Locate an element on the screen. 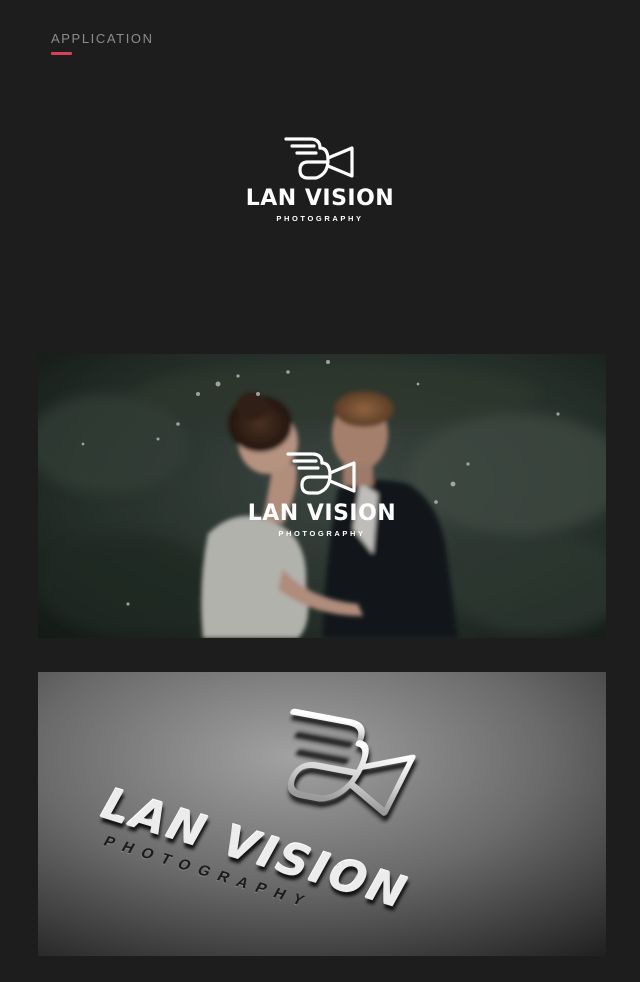 The width and height of the screenshot is (640, 982). logo-primary: LAN VISION PHOTOGRAPHY is located at coordinates (320, 178).